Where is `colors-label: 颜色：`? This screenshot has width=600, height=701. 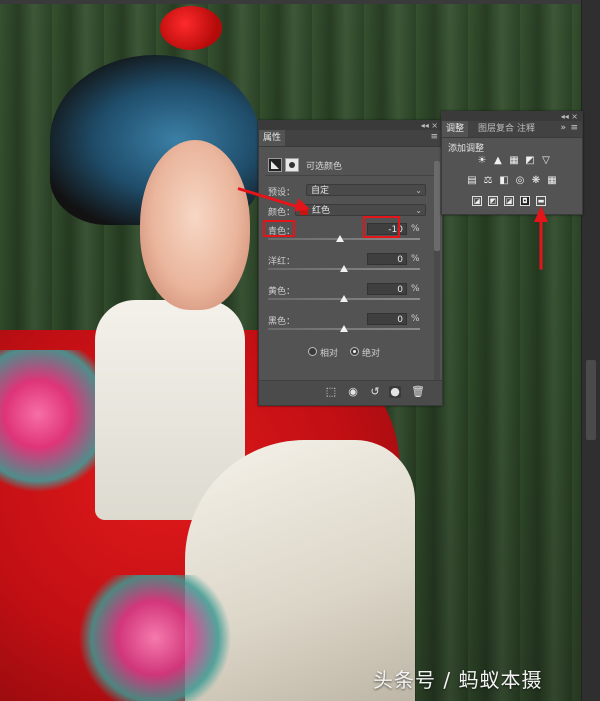
colors-label: 颜色： is located at coordinates (282, 213).